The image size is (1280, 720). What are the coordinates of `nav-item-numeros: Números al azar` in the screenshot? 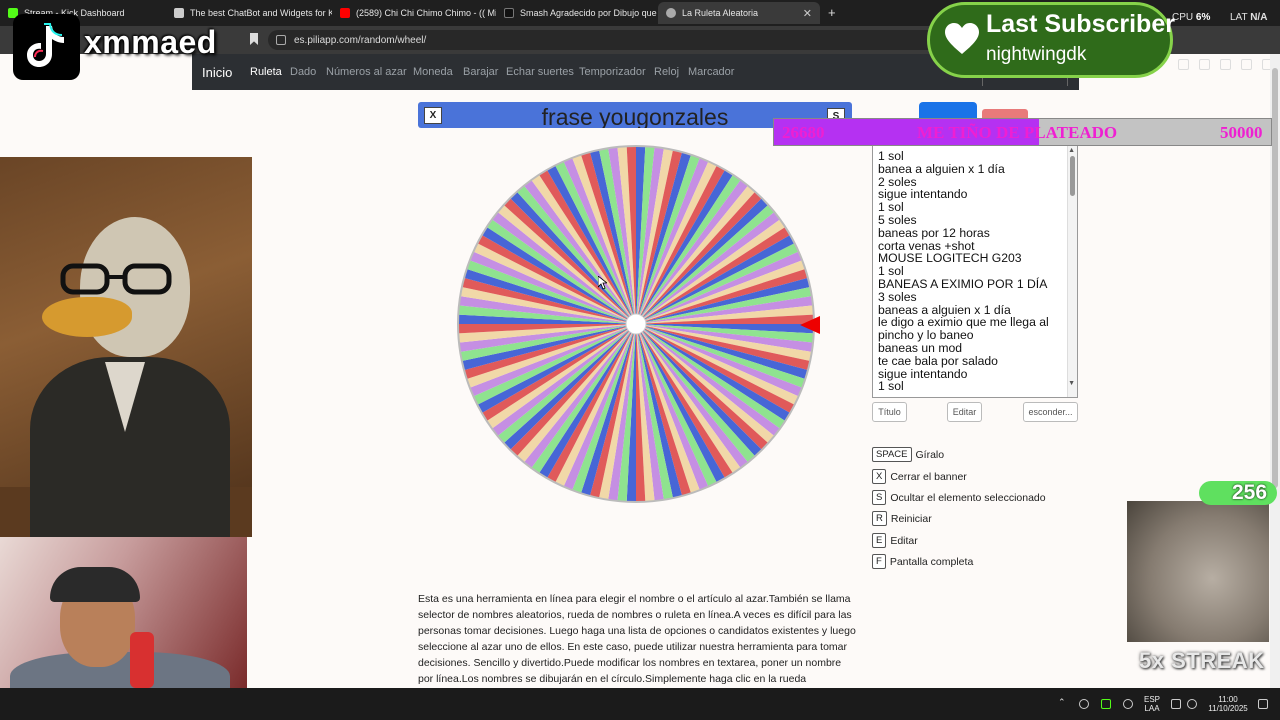 It's located at (366, 72).